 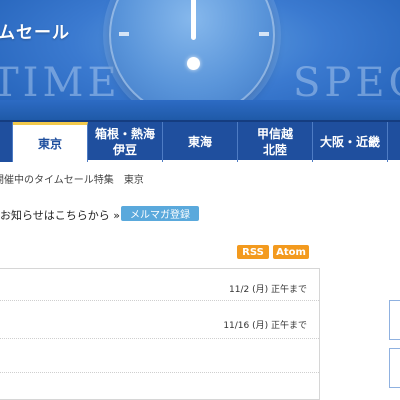 I want to click on breadcrumb-area: 東京, so click(x=133, y=180).